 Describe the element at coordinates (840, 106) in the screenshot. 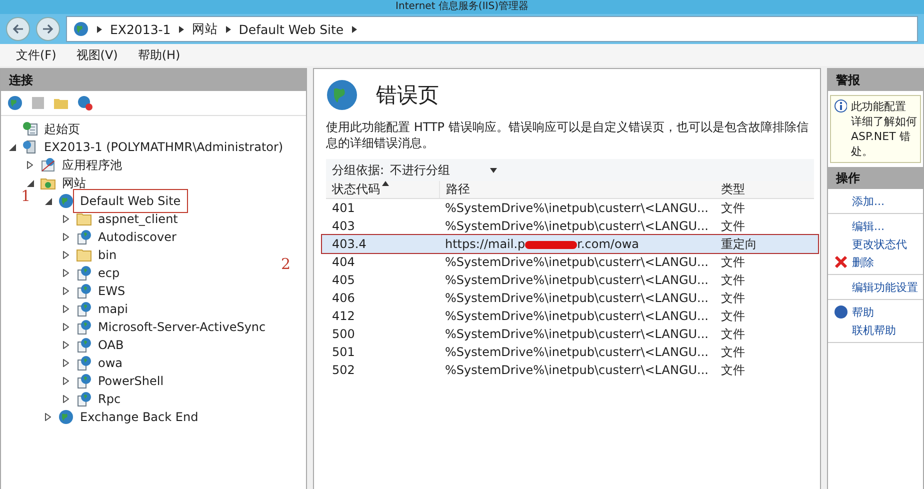

I see `info-icon` at that location.